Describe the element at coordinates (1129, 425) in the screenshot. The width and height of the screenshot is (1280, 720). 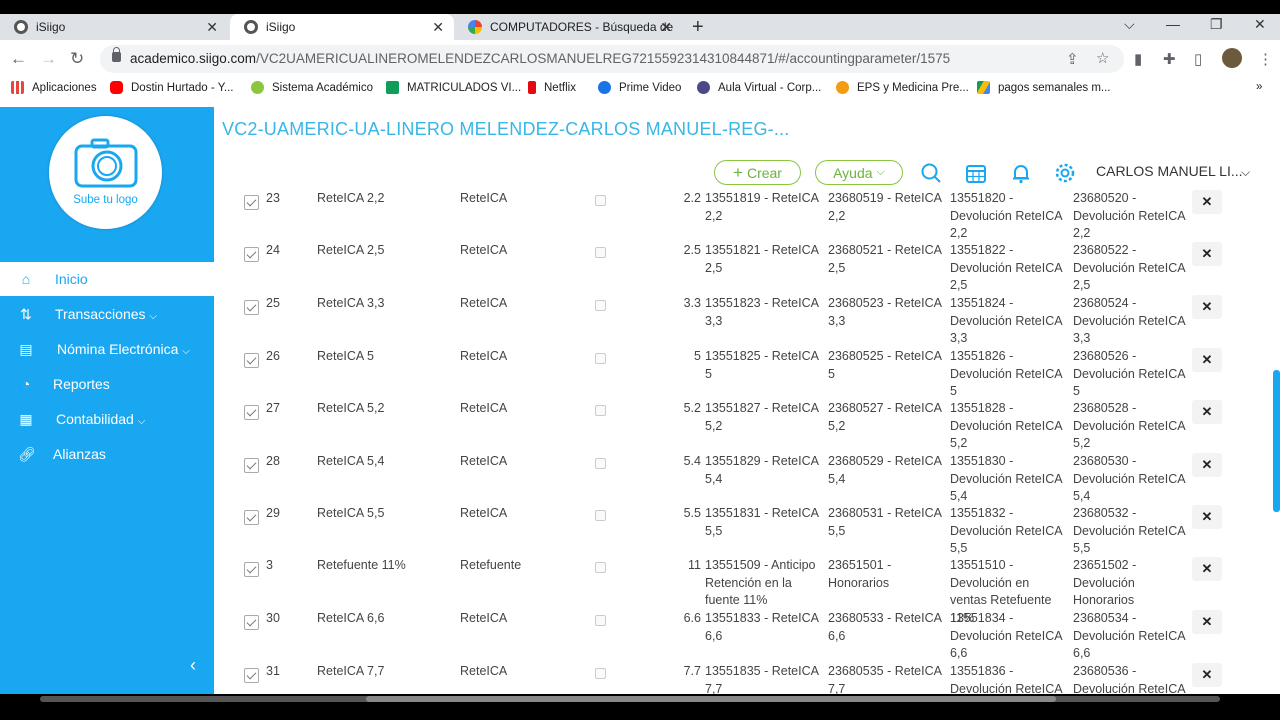
I see `cell-acc4: 23680528 - Devolución ReteICA 5,2` at that location.